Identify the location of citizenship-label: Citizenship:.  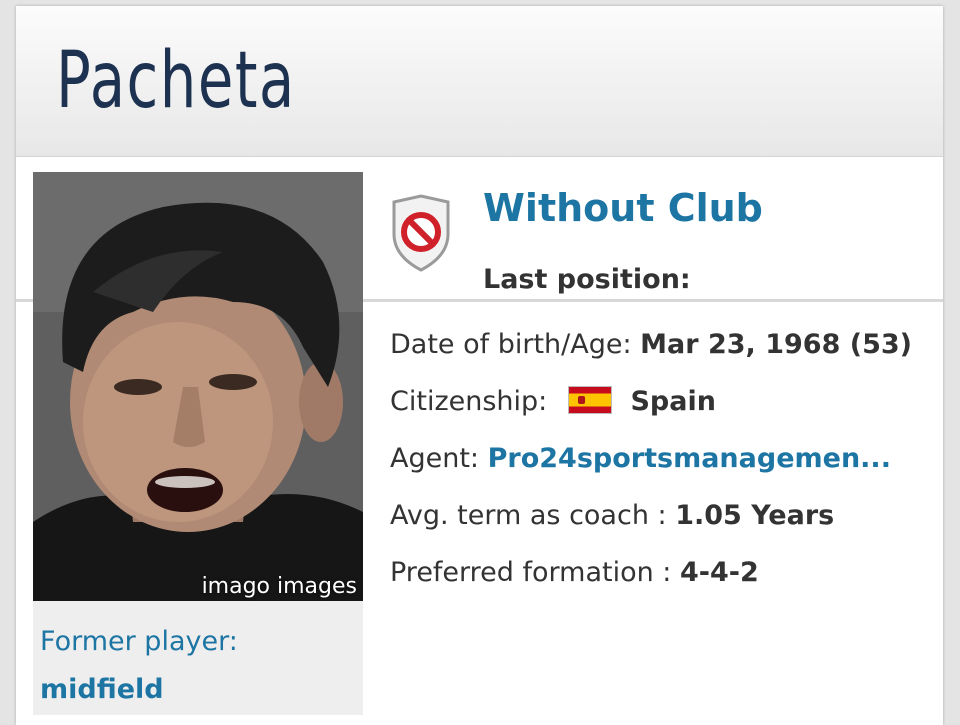
(469, 401).